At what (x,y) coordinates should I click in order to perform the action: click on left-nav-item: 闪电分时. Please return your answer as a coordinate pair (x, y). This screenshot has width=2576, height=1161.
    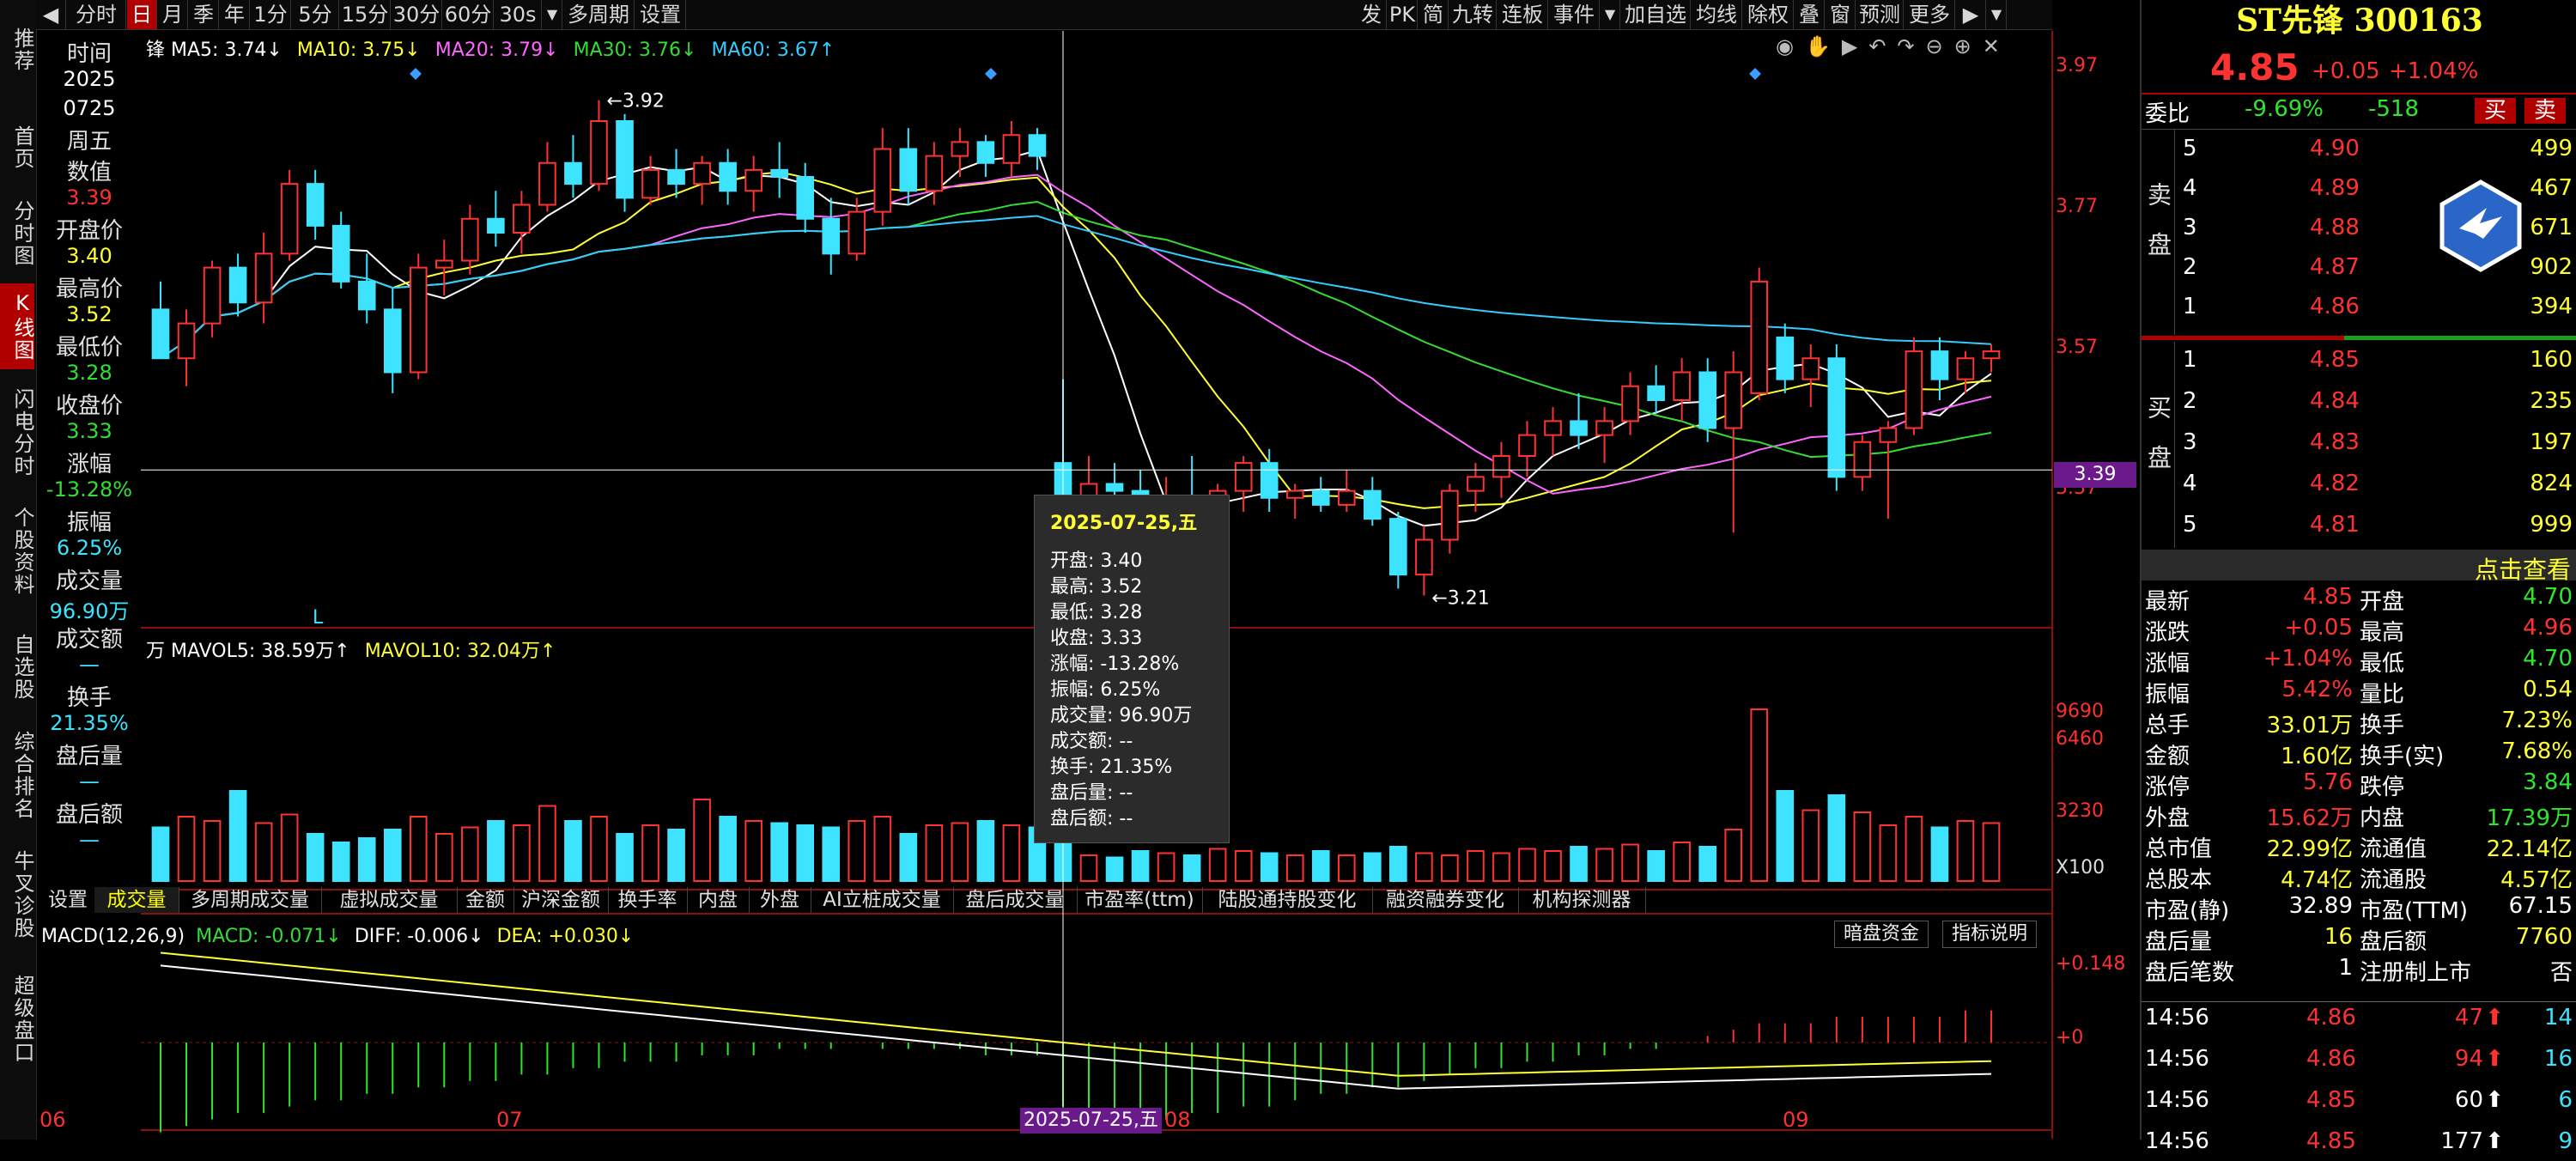
    Looking at the image, I should click on (17, 433).